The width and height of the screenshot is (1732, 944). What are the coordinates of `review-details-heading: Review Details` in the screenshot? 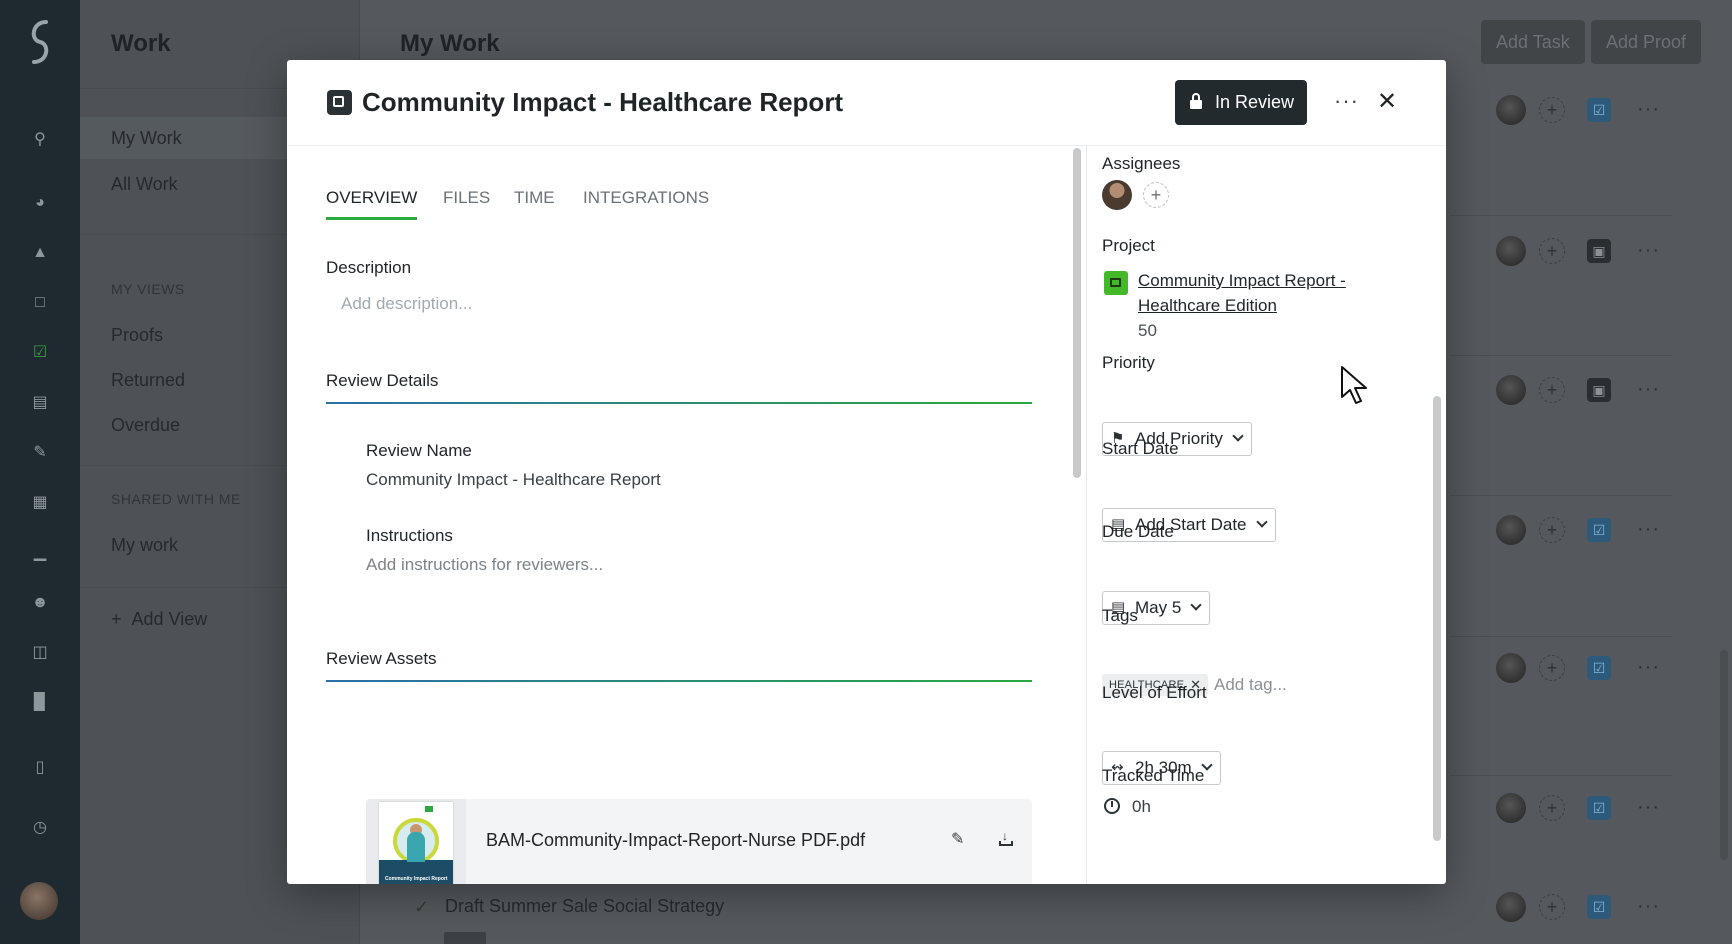 It's located at (382, 380).